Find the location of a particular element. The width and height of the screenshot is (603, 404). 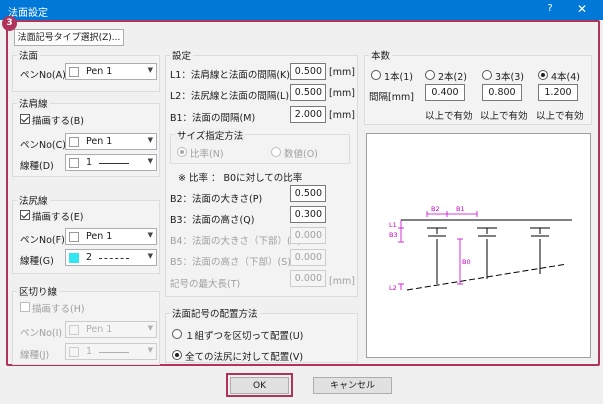

l2-unit: [mm] is located at coordinates (342, 93).